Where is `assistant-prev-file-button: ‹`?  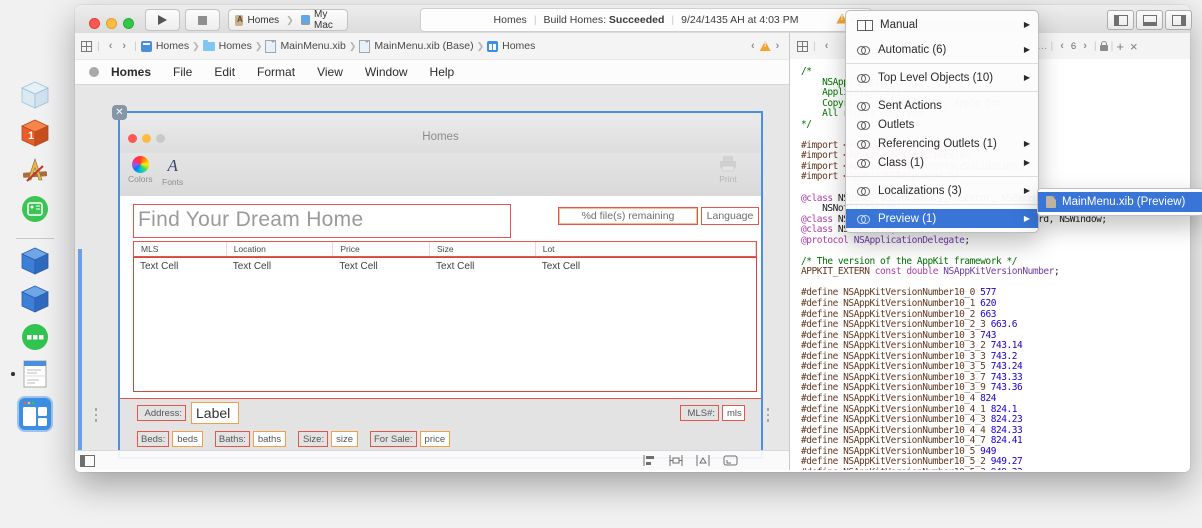
assistant-prev-file-button: ‹ is located at coordinates (1062, 46).